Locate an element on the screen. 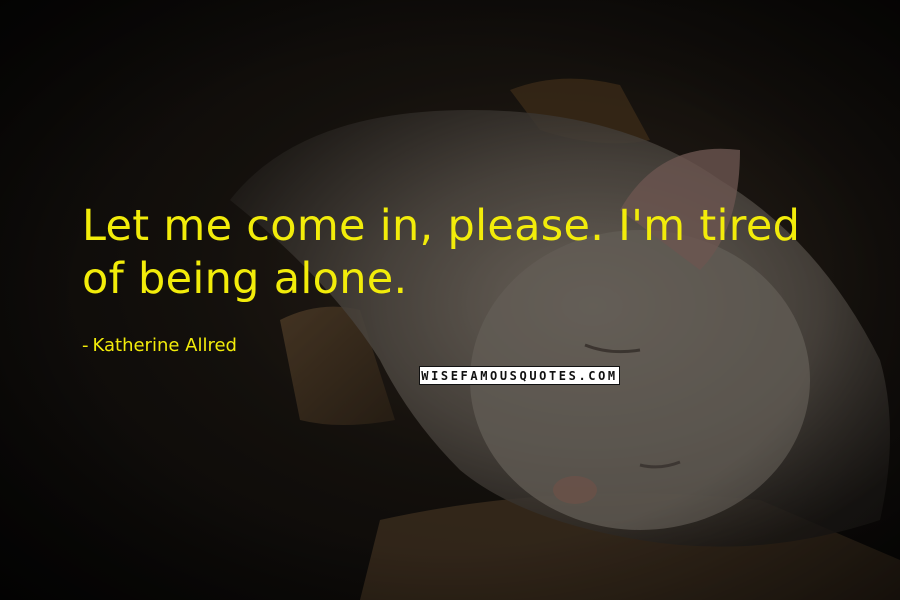 The width and height of the screenshot is (900, 600). watermark-logo: WISEFAMOUSQUOTES.COM is located at coordinates (519, 375).